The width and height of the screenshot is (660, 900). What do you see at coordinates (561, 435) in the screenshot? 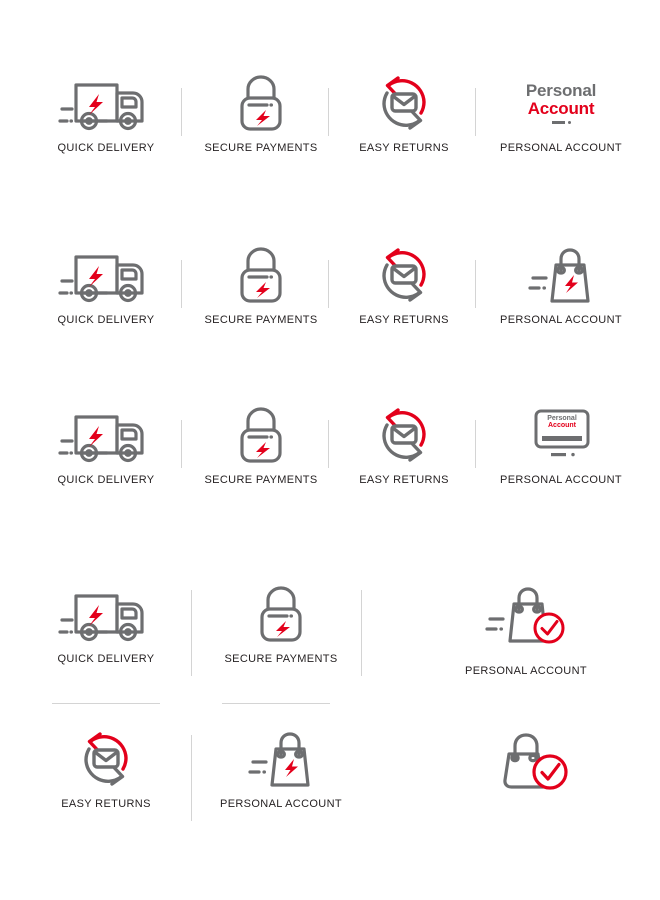
I see `account-card-icon: Personal Account` at bounding box center [561, 435].